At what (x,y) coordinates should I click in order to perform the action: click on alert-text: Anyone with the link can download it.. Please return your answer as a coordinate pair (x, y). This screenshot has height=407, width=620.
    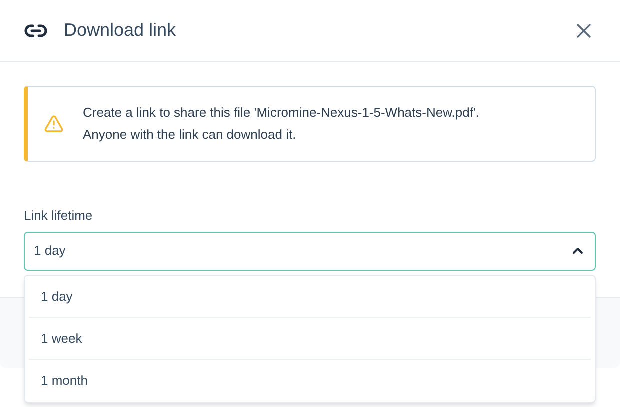
    Looking at the image, I should click on (190, 135).